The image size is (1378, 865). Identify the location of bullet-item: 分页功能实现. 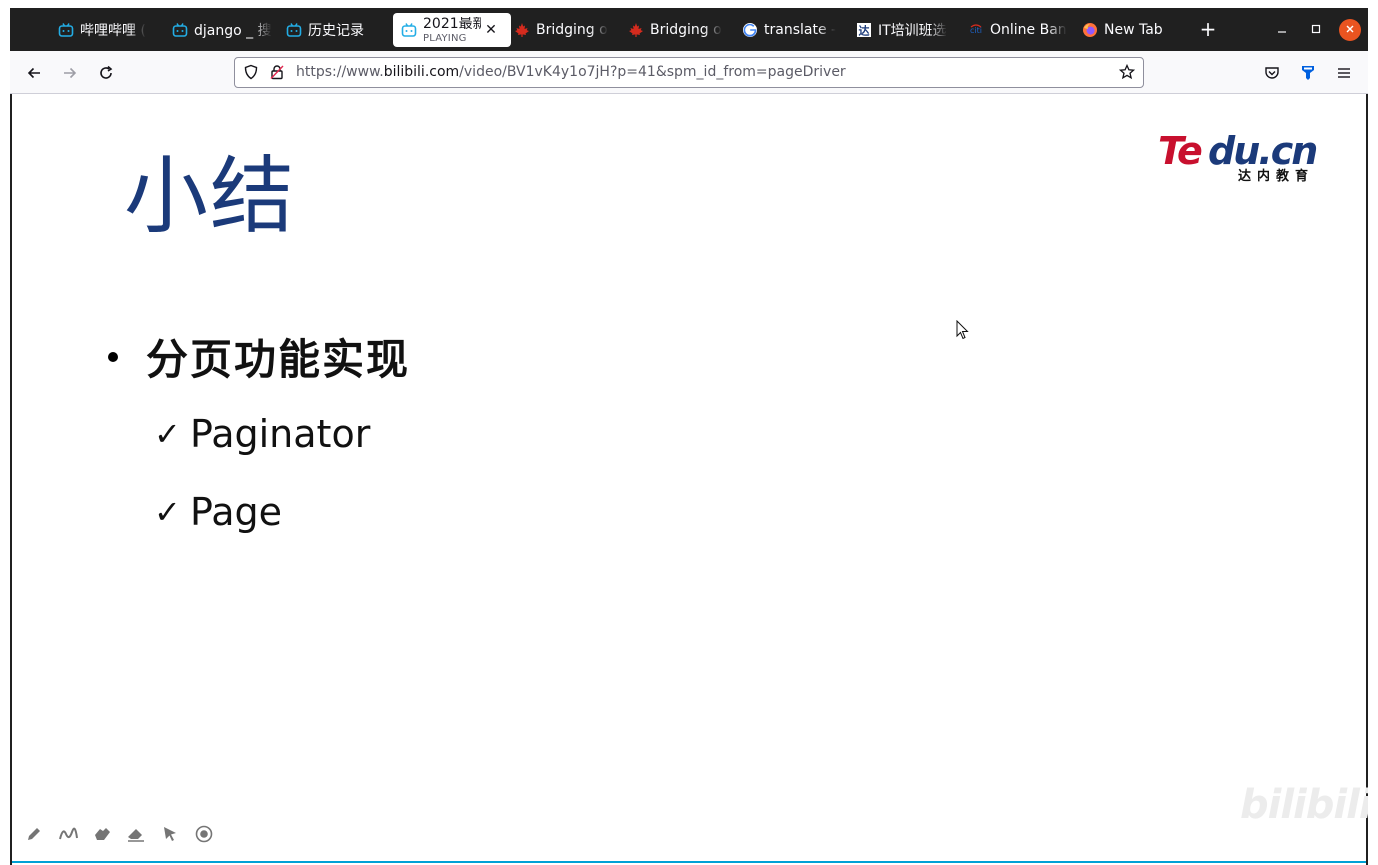
(259, 356).